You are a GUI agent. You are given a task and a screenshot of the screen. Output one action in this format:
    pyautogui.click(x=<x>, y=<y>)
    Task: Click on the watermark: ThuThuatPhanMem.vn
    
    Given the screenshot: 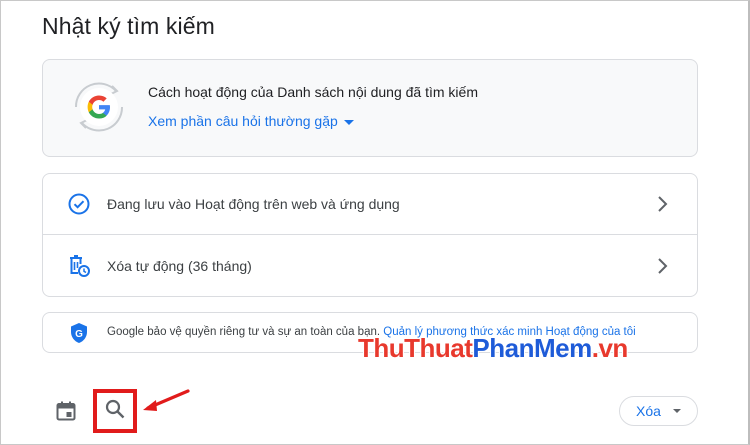 What is the action you would take?
    pyautogui.click(x=493, y=348)
    